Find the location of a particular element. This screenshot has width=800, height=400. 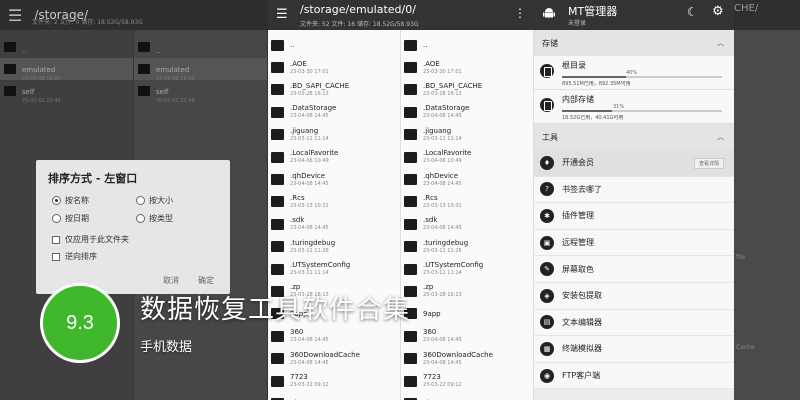

tool-item: ? 书签去哪了 is located at coordinates (634, 190).